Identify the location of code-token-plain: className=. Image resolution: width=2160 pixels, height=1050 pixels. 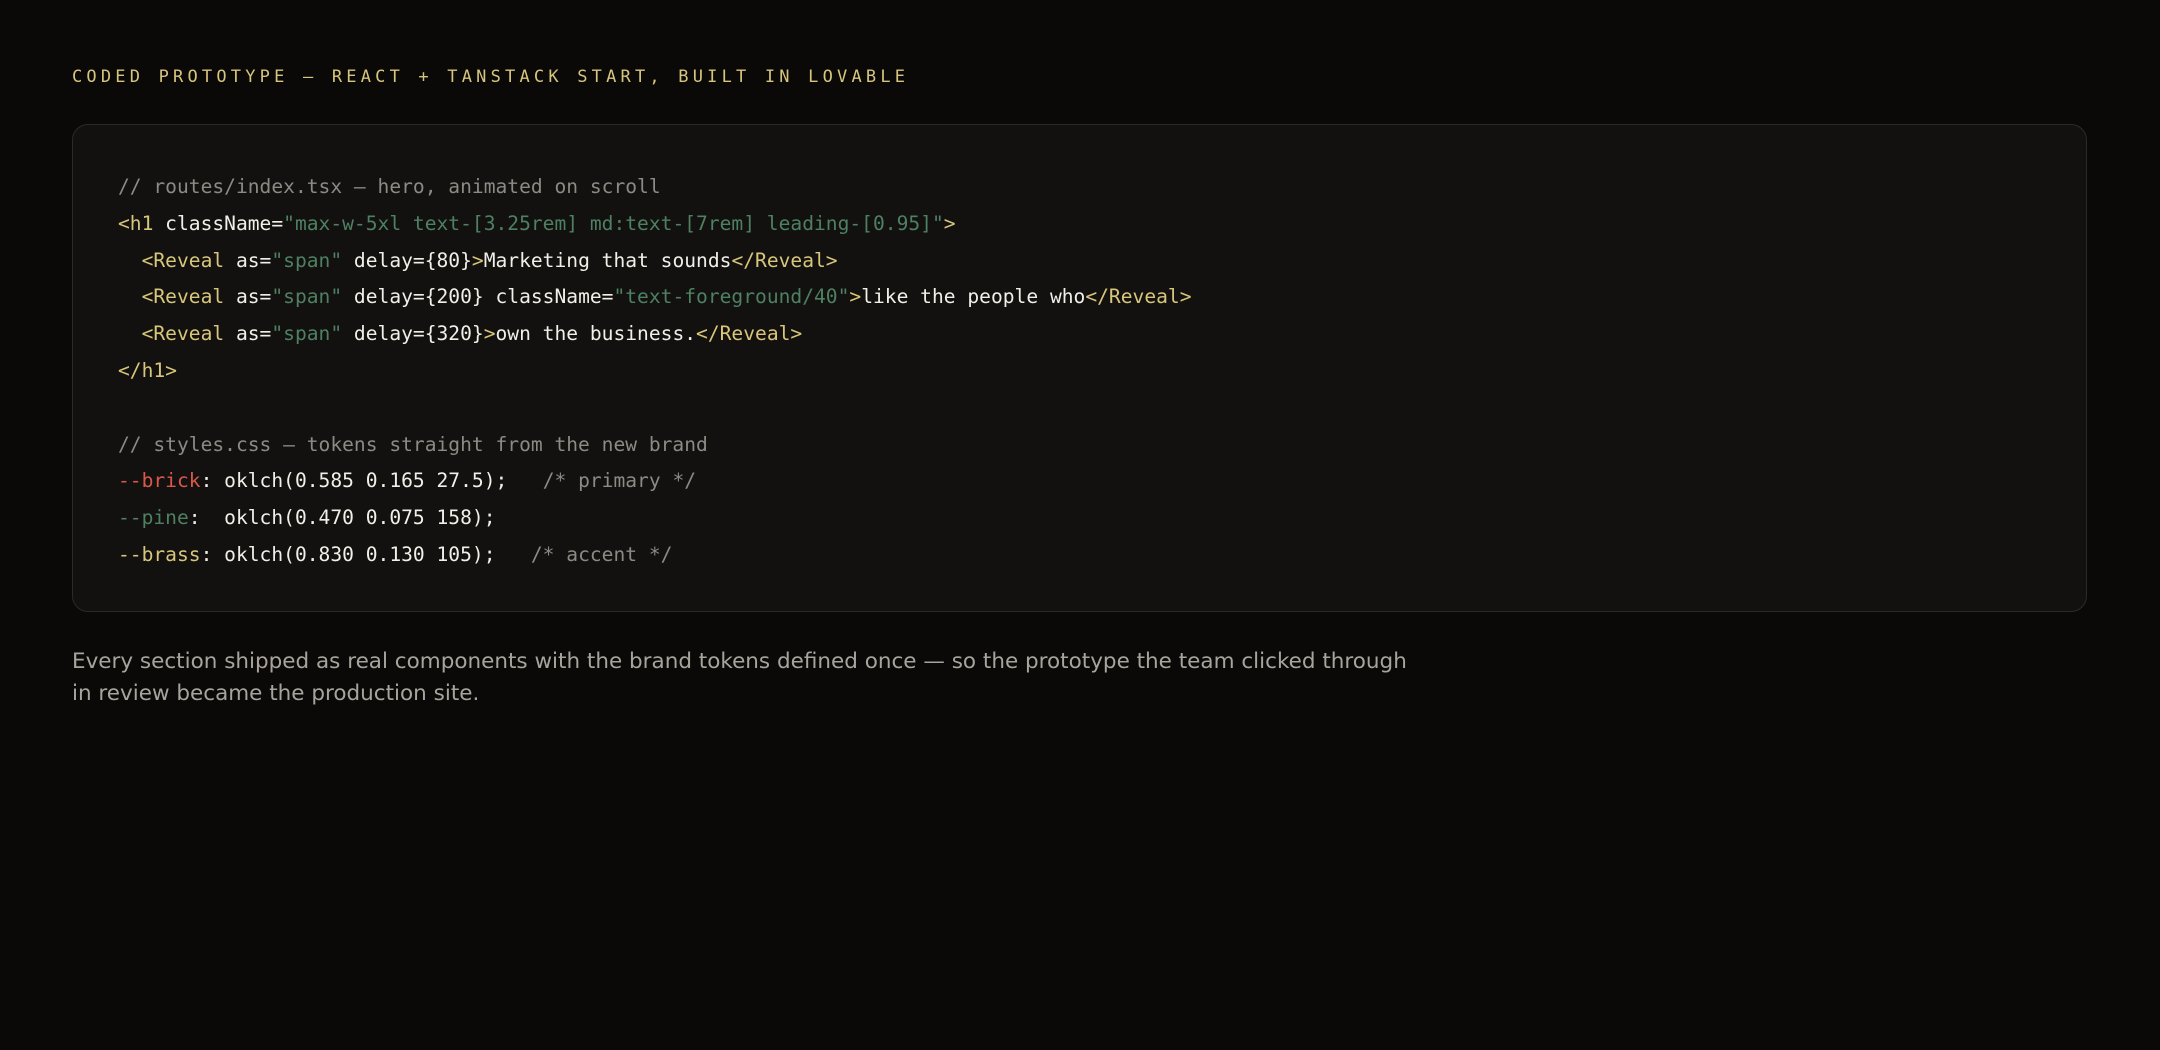
(218, 223).